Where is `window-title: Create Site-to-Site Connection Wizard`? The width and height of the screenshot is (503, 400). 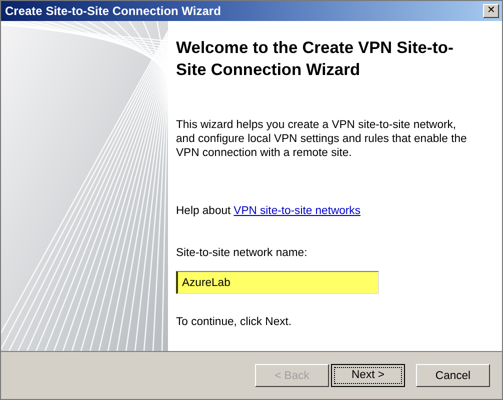
window-title: Create Site-to-Site Connection Wizard is located at coordinates (113, 11).